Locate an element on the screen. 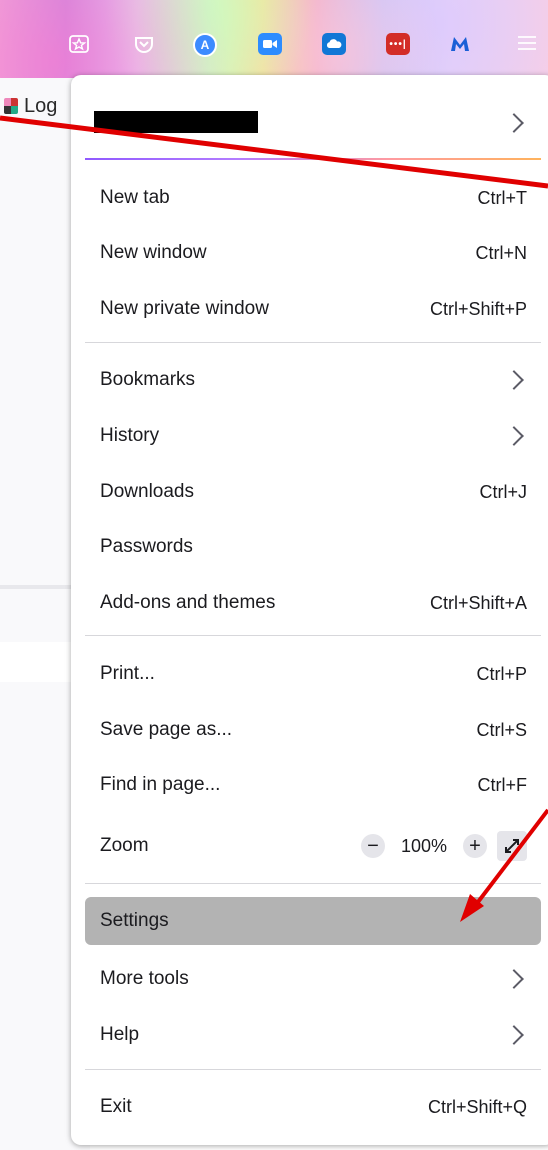 This screenshot has width=548, height=1150. redaction-box is located at coordinates (176, 122).